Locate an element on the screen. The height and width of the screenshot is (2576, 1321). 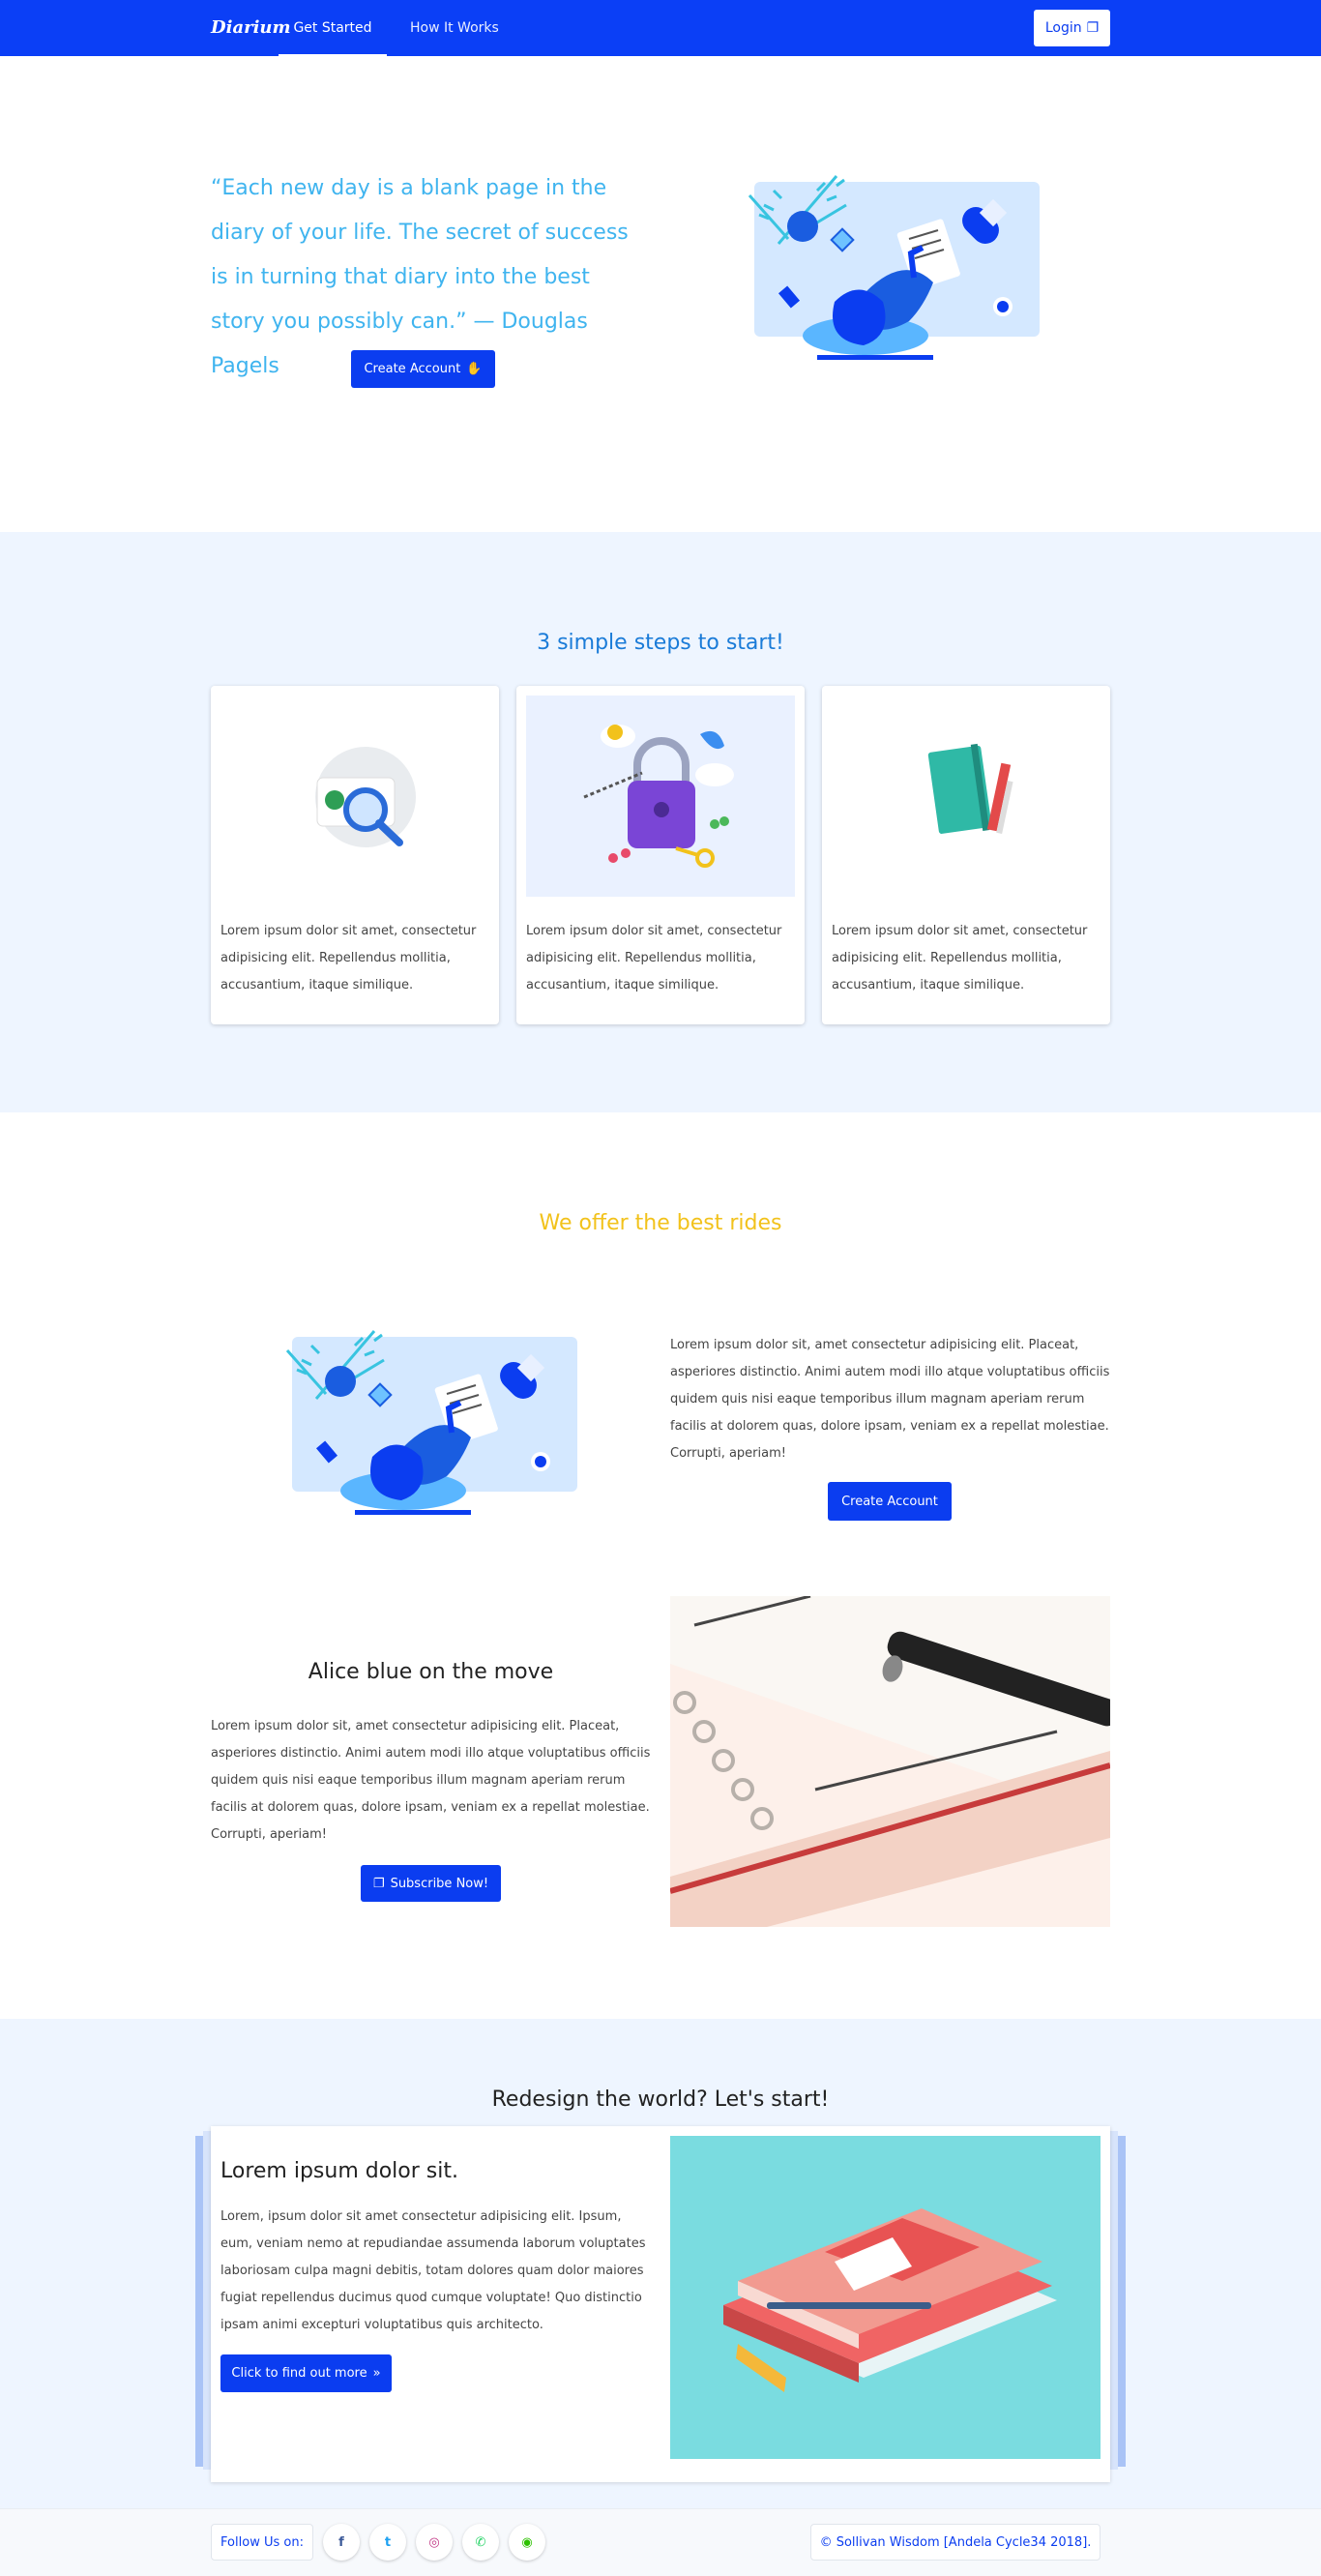
wechat-icon: ◉ is located at coordinates (527, 2542).